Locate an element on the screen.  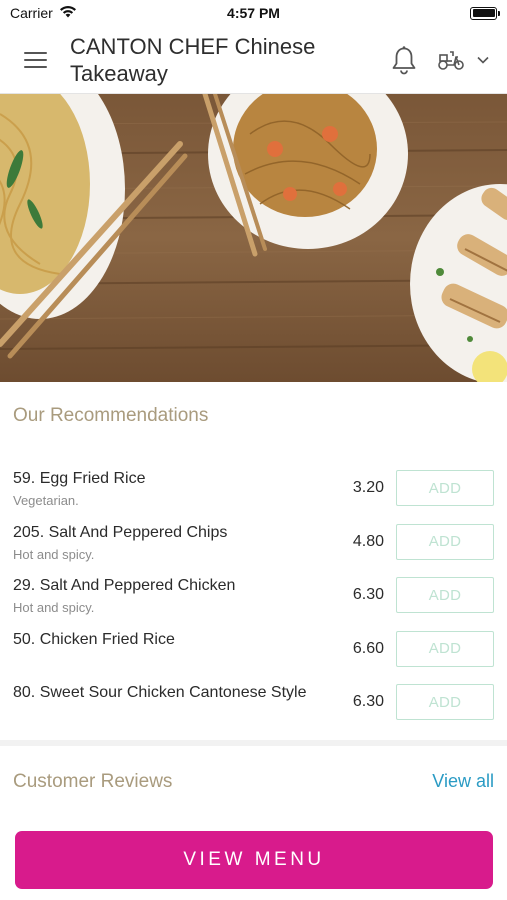
hamburger-menu-icon is located at coordinates (35, 59).